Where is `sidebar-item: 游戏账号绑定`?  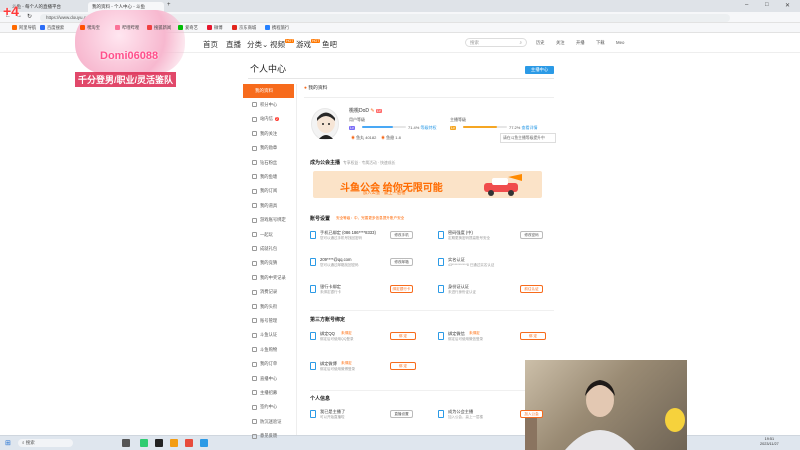 sidebar-item: 游戏账号绑定 is located at coordinates (269, 220).